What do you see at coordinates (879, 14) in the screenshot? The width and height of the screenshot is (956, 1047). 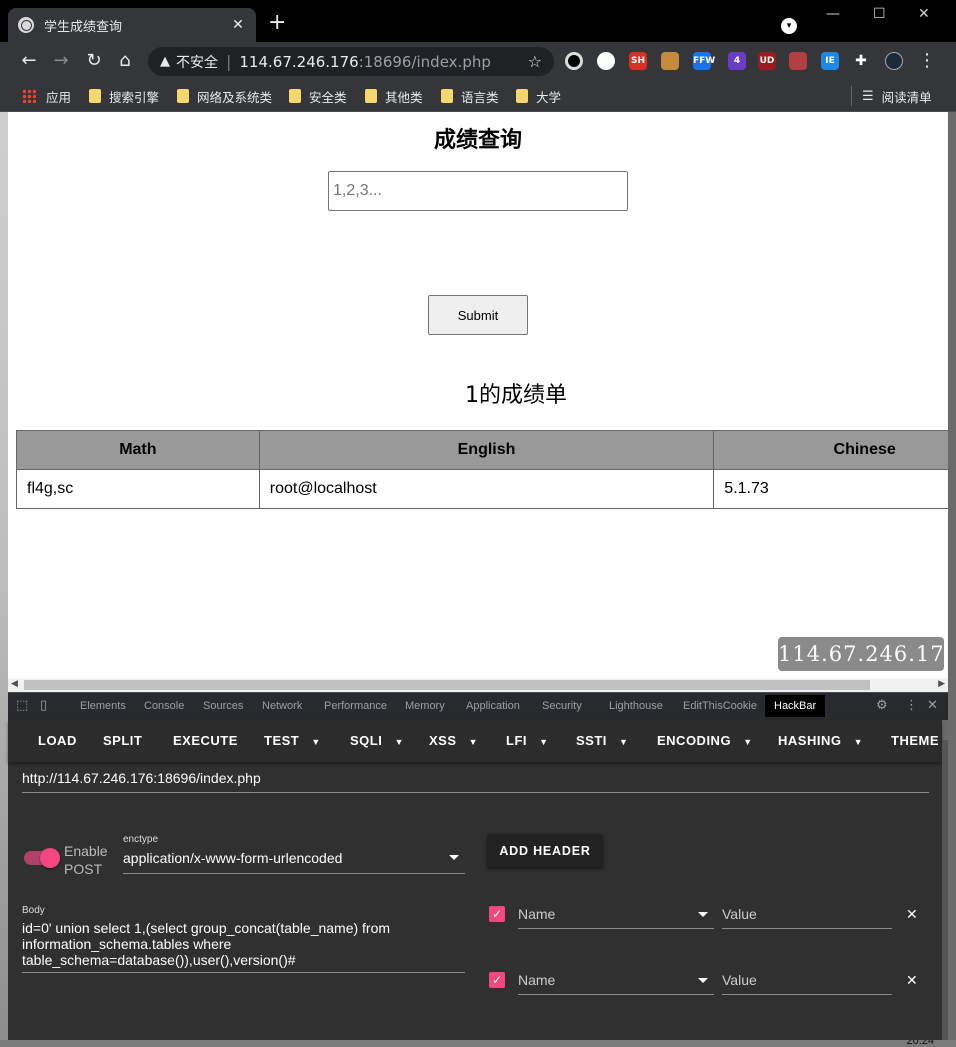 I see `maximize-icon: ☐` at bounding box center [879, 14].